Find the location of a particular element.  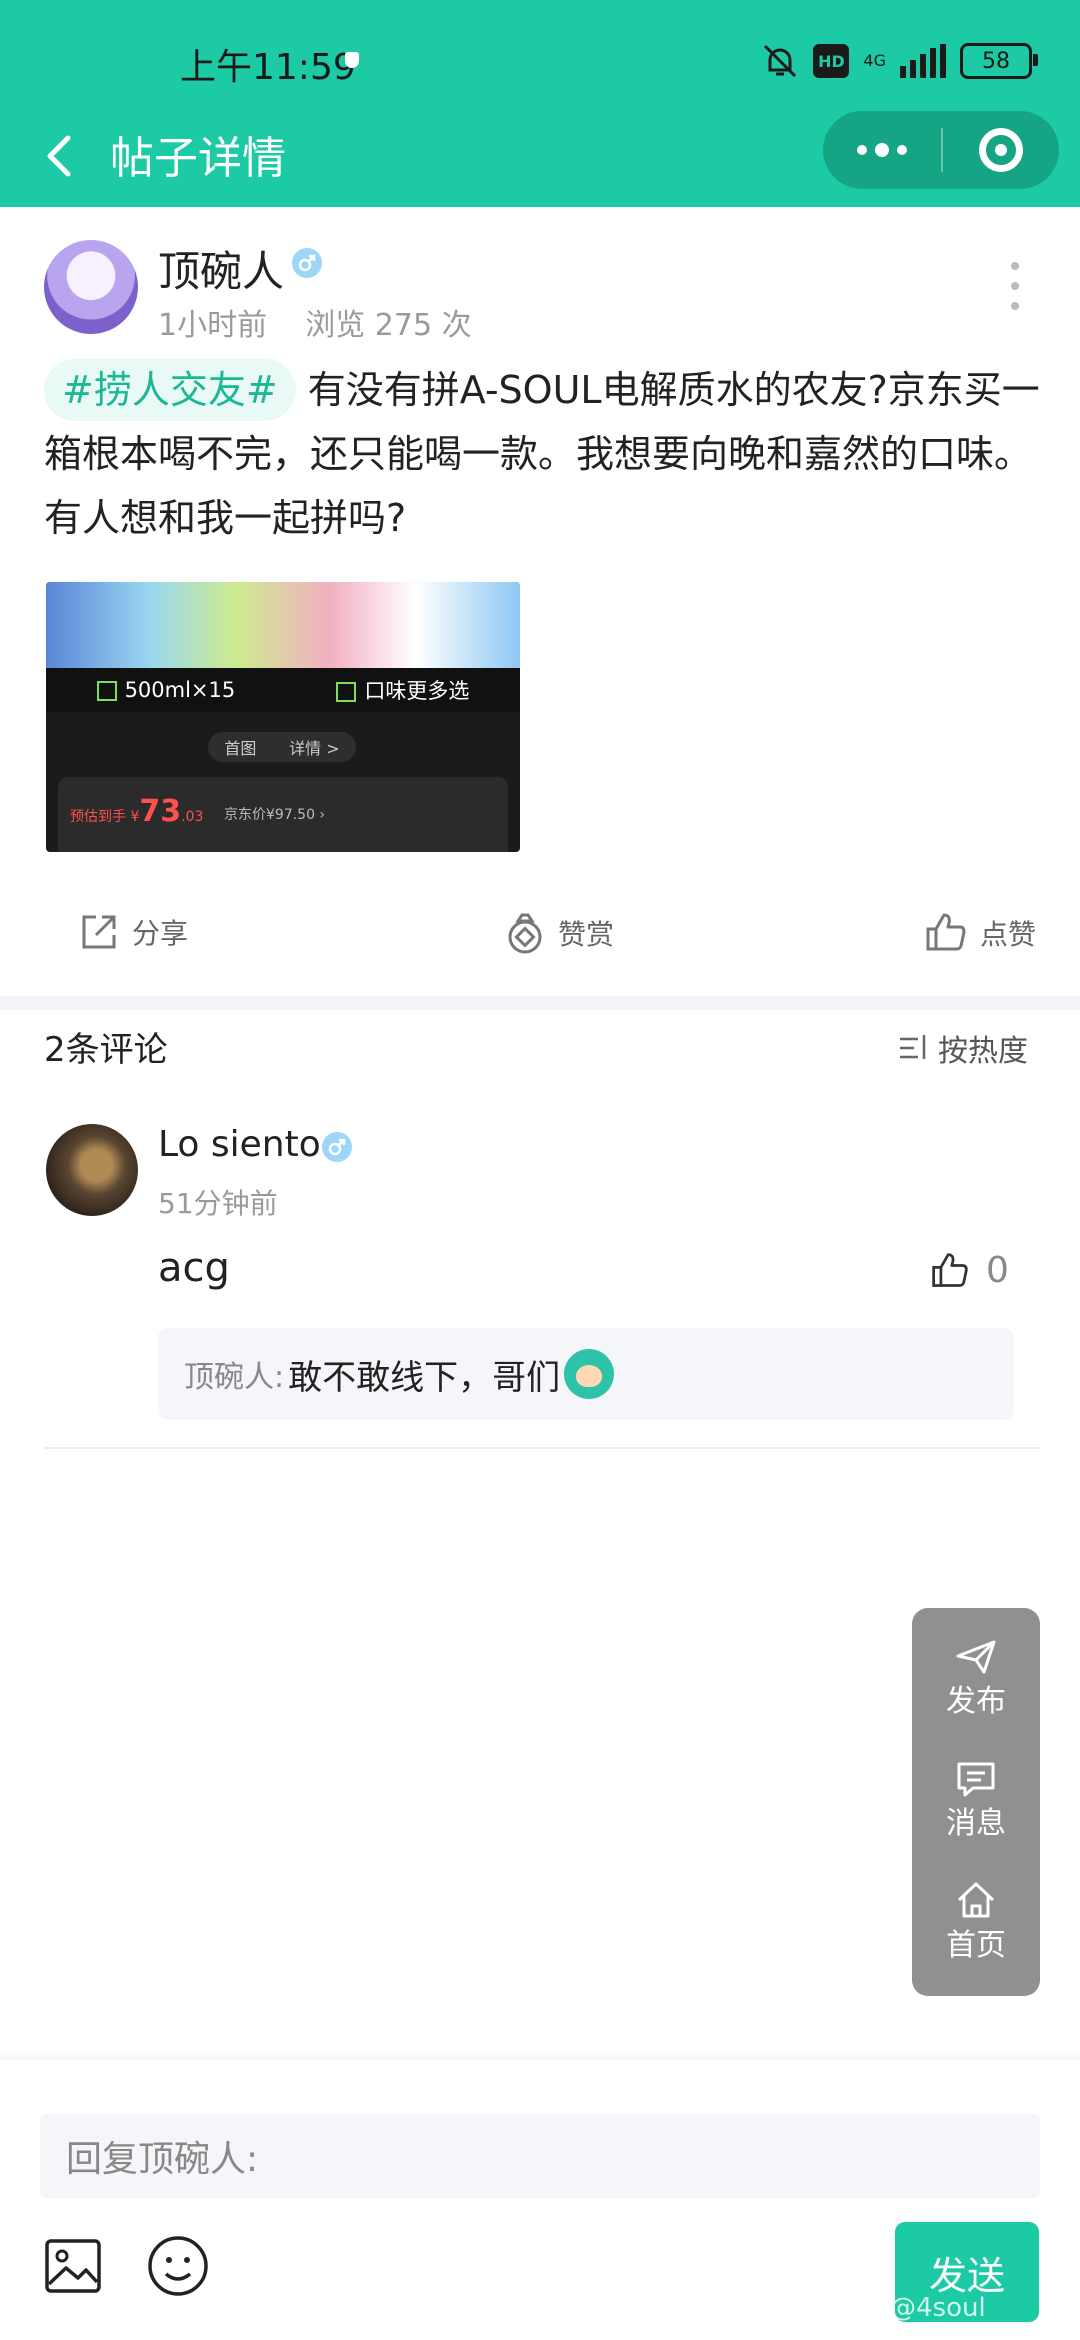

home-label: 首页 is located at coordinates (976, 1945).